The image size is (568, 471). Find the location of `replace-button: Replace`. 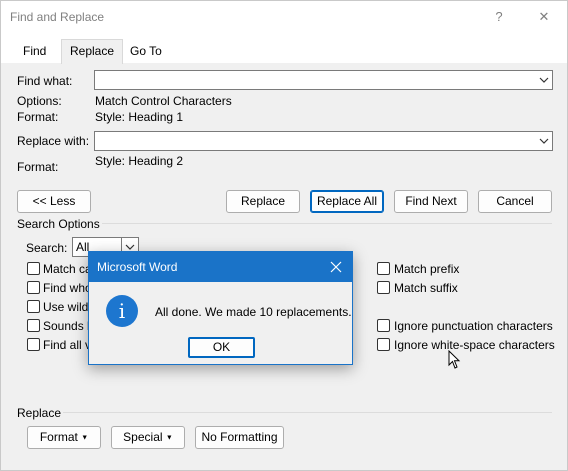

replace-button: Replace is located at coordinates (263, 201).